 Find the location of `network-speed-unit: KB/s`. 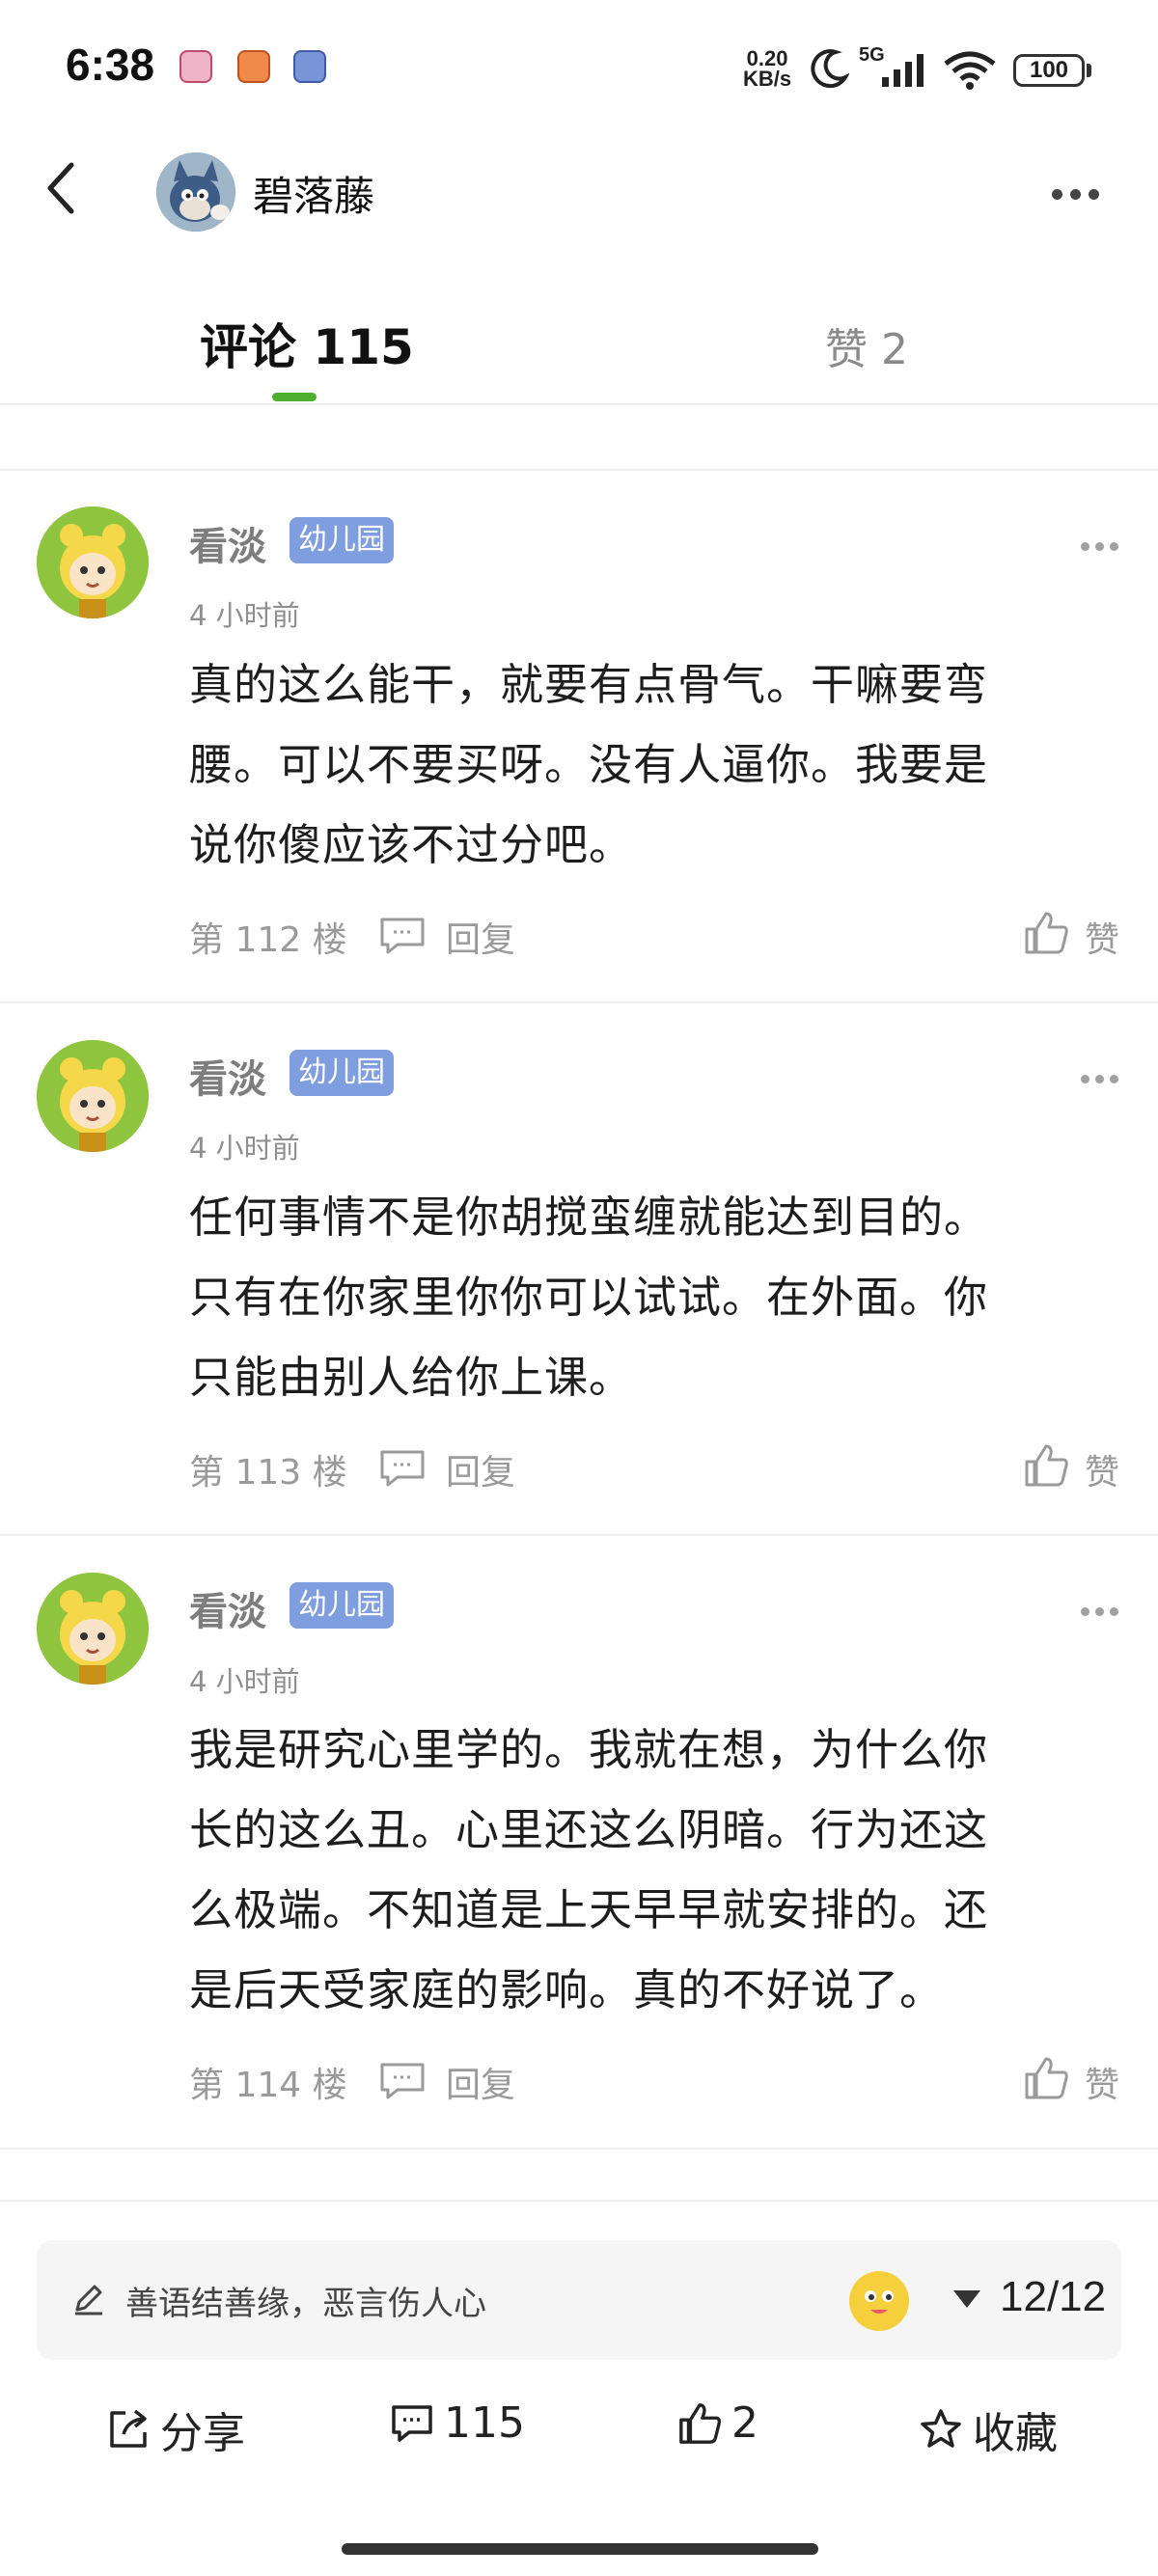

network-speed-unit: KB/s is located at coordinates (767, 79).